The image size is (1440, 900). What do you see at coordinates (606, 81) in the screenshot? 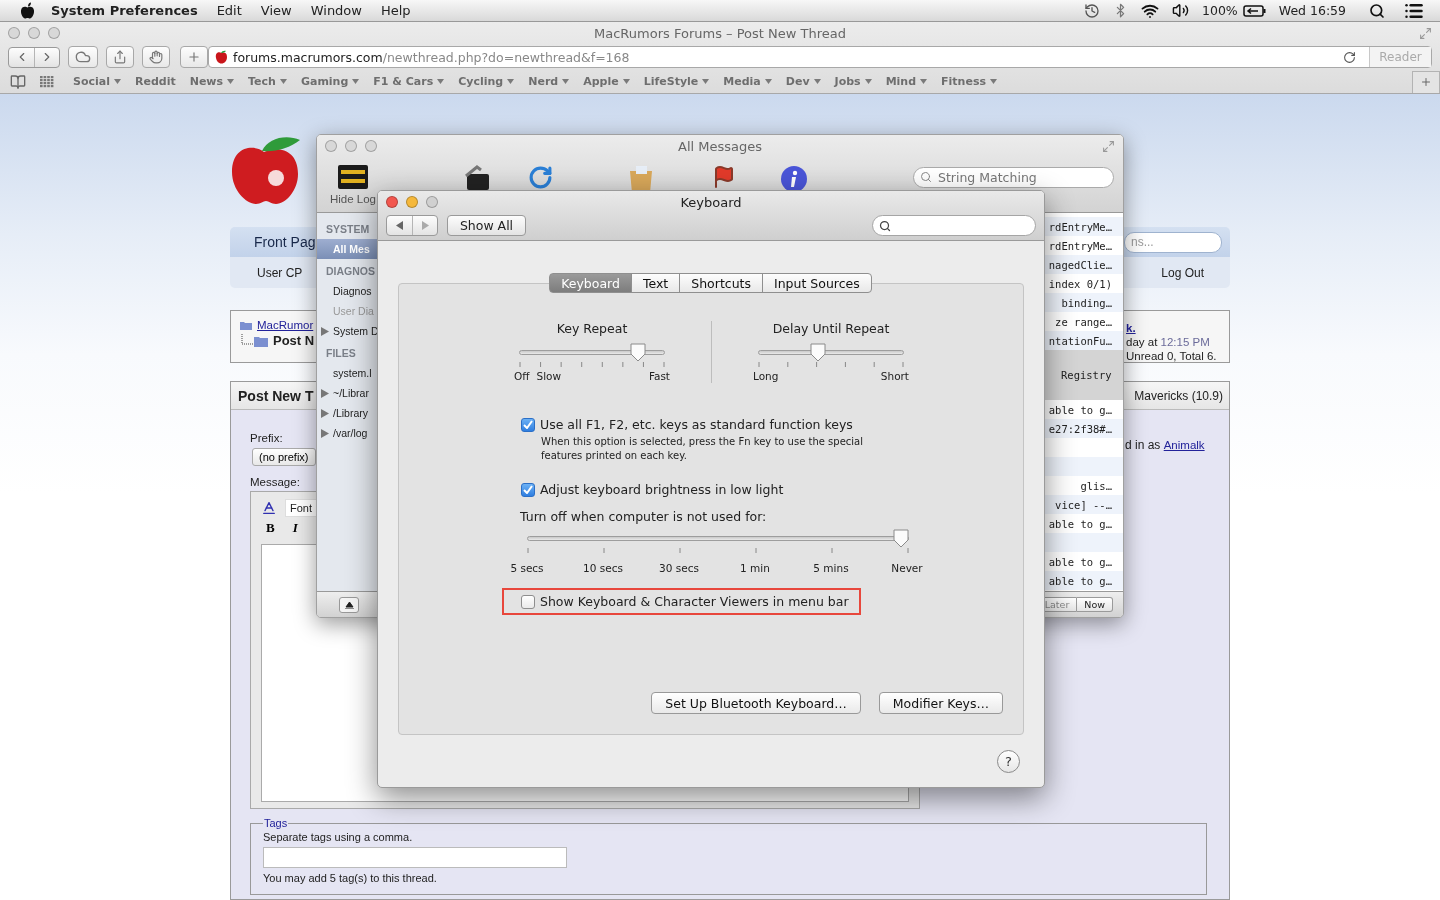
I see `bookmark-item: Apple` at bounding box center [606, 81].